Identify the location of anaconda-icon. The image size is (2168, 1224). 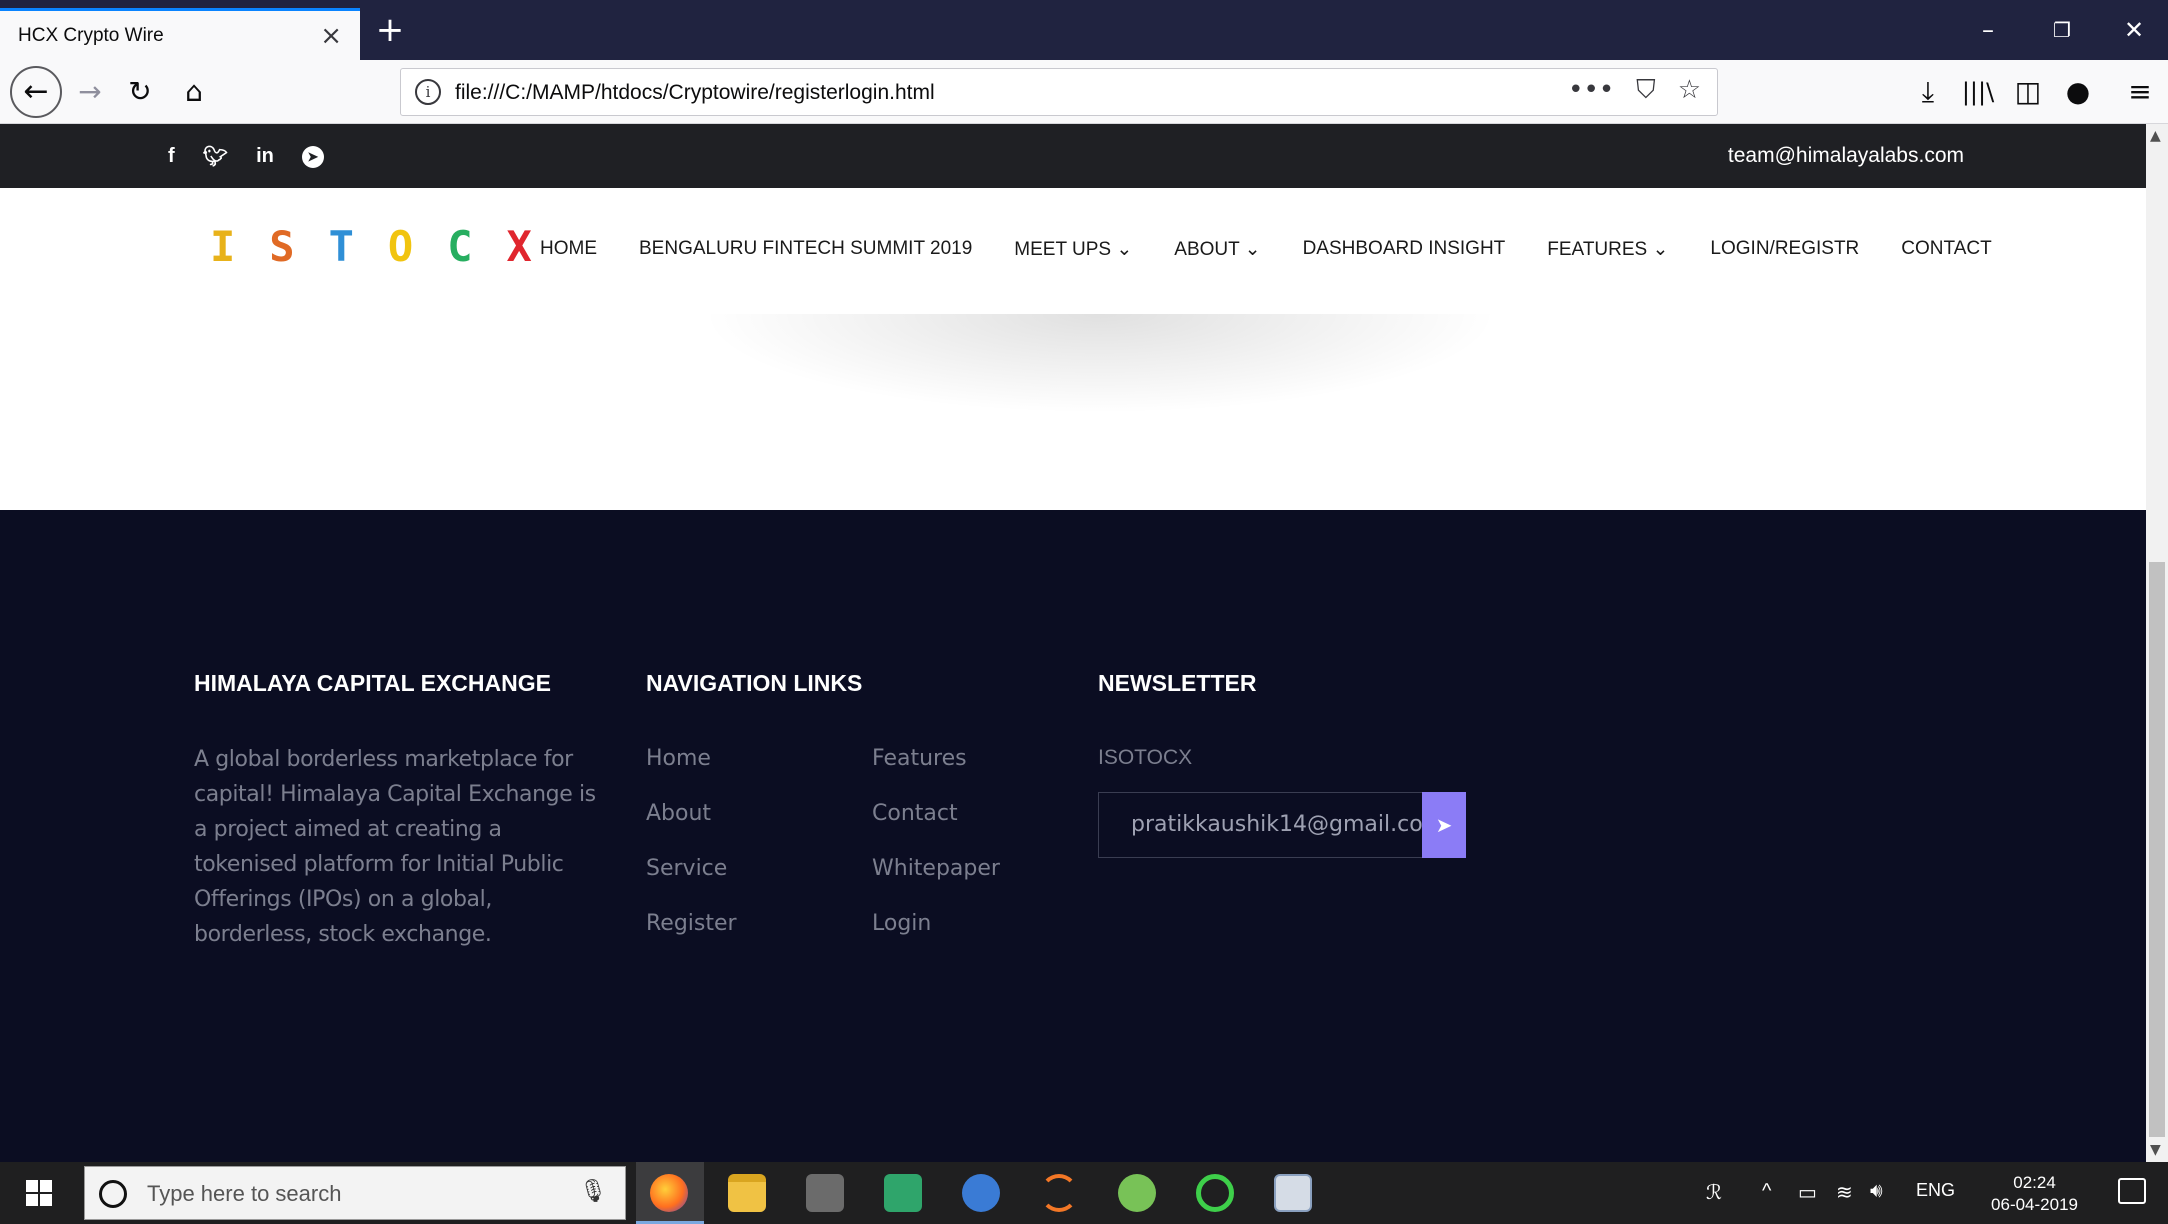
(1215, 1193).